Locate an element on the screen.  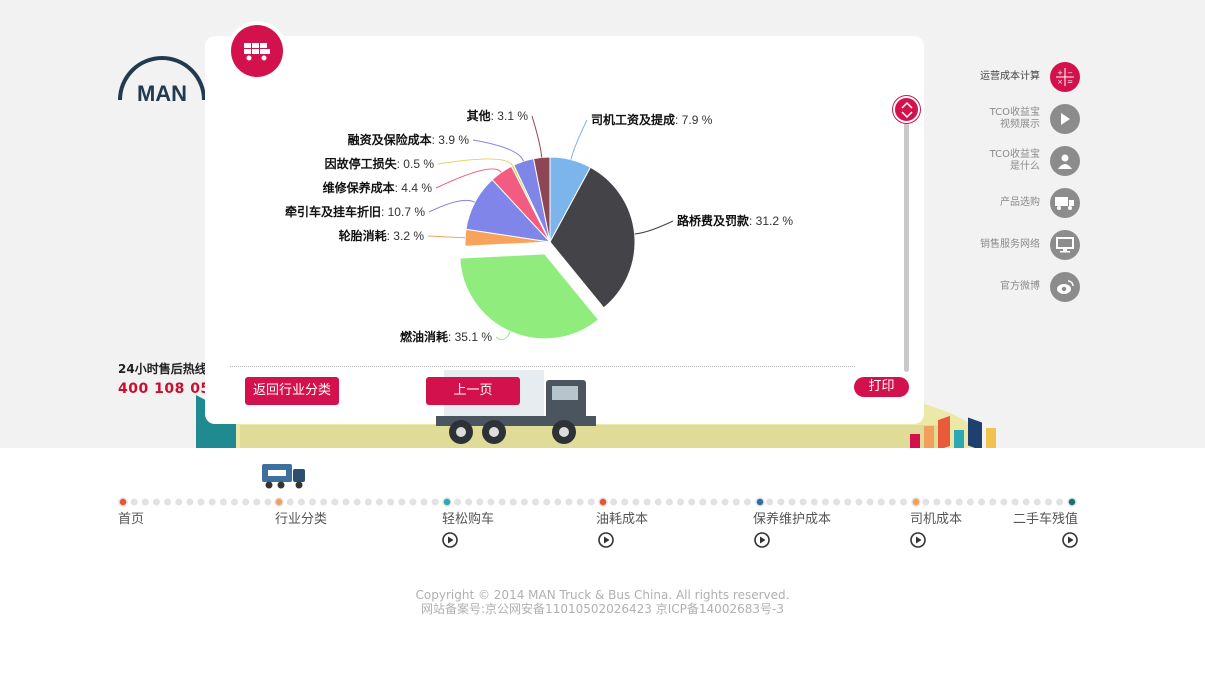
side-item-tco-video: TCO收益宝 视频展示 is located at coordinates (1020, 119).